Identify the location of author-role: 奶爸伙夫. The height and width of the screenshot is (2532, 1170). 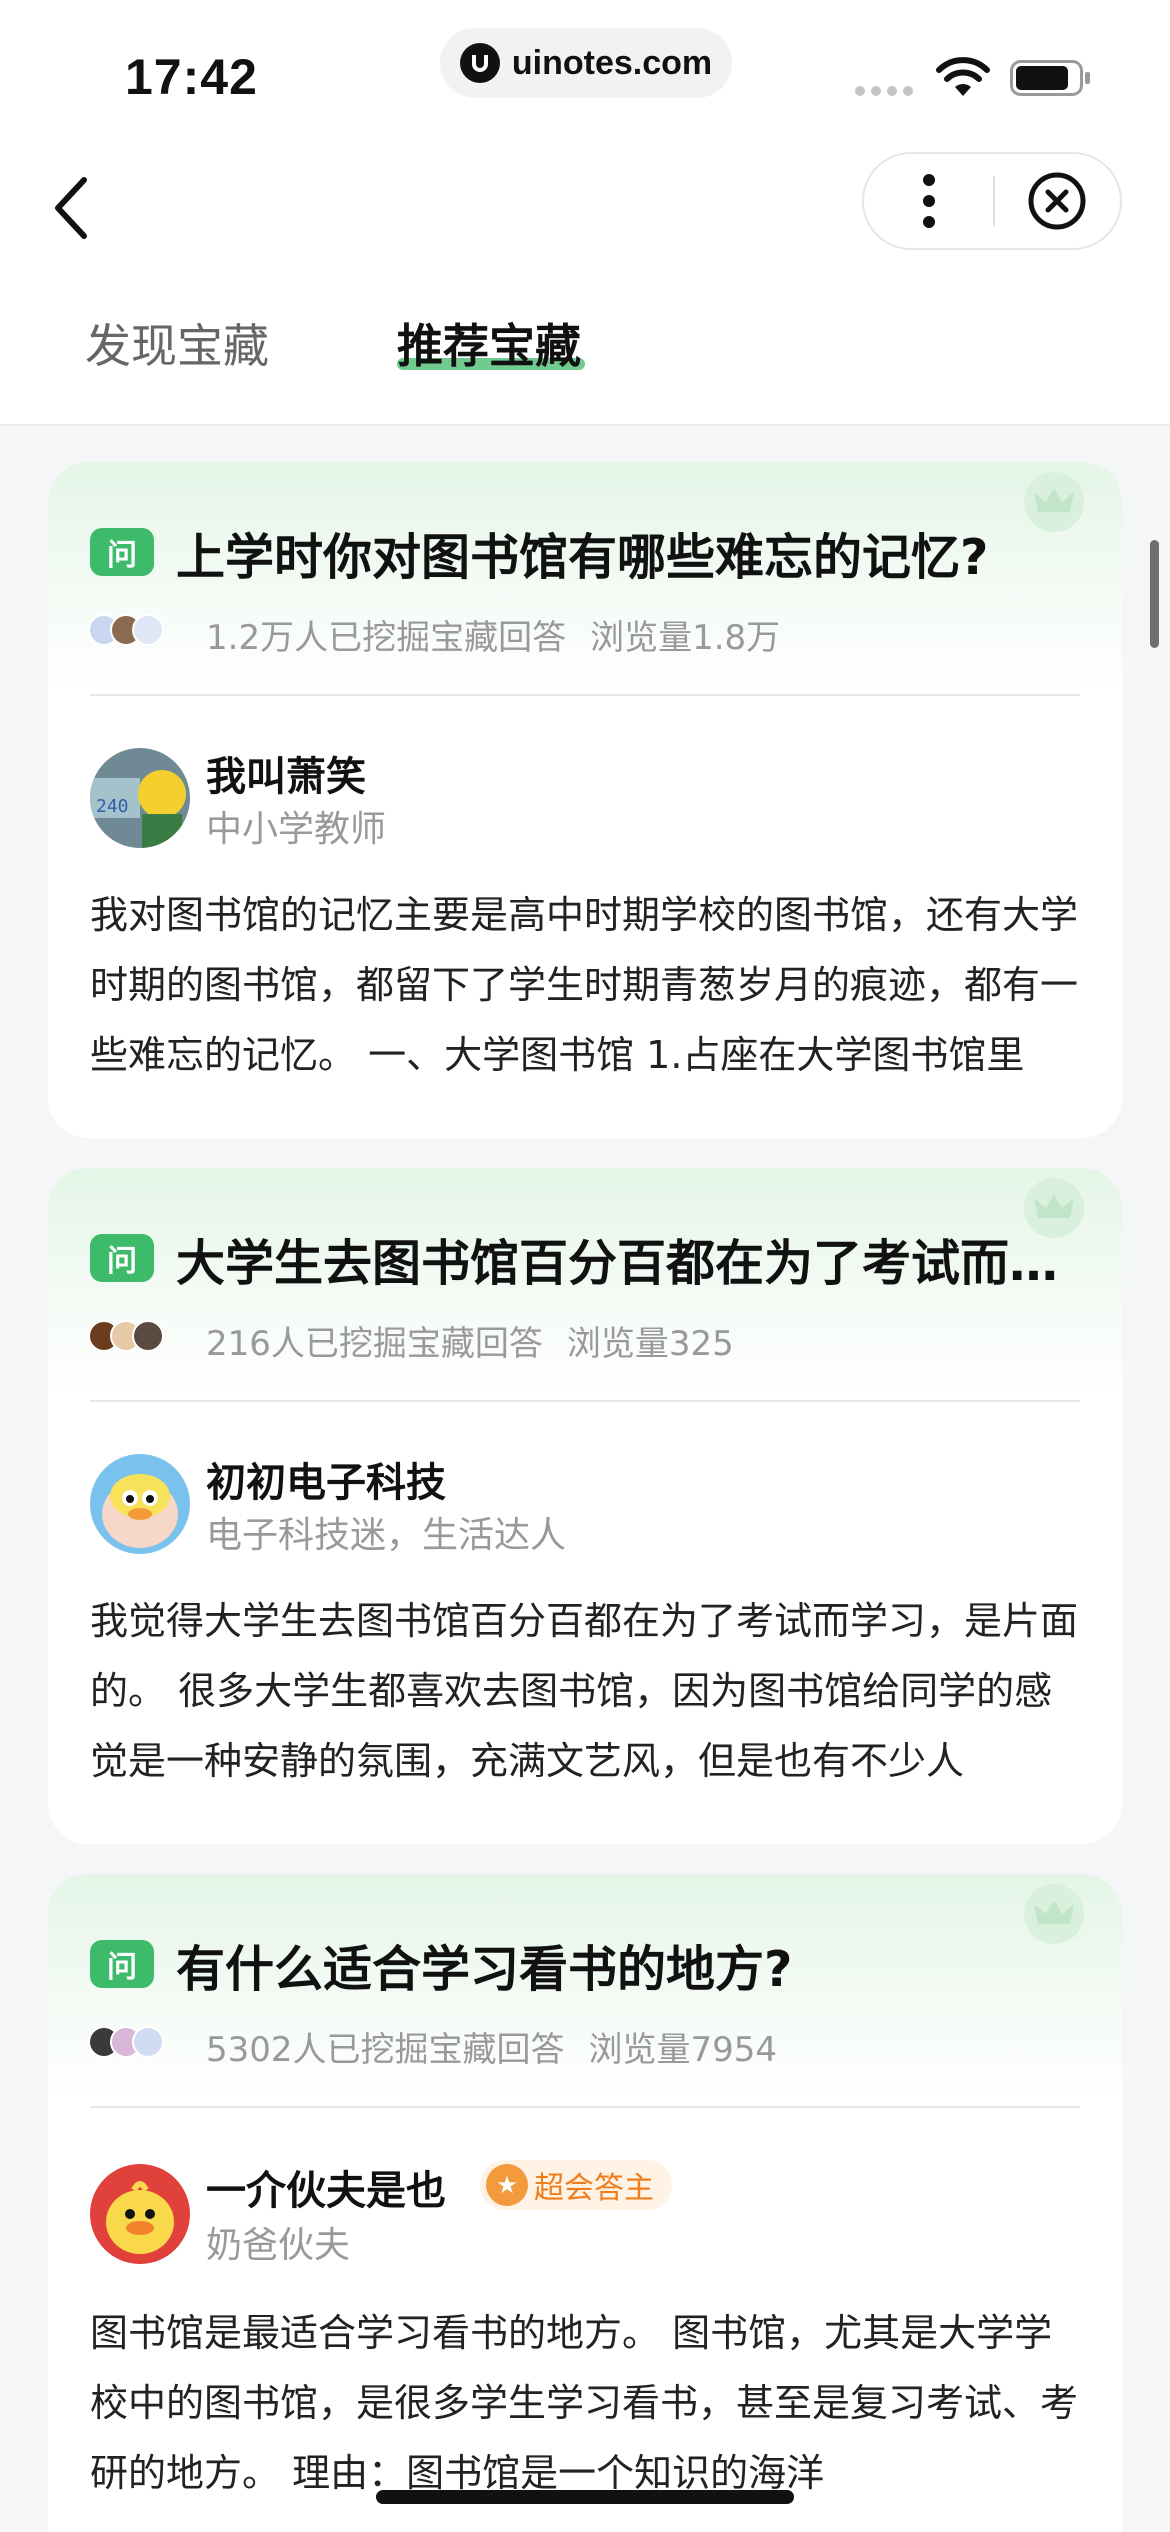
(278, 2245).